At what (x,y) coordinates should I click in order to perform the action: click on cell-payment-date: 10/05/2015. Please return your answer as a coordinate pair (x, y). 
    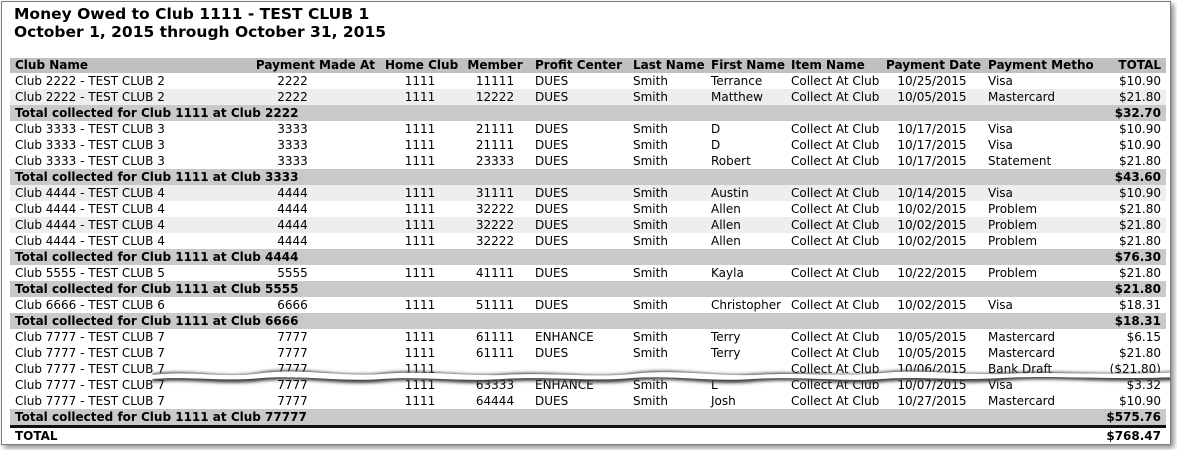
    Looking at the image, I should click on (932, 97).